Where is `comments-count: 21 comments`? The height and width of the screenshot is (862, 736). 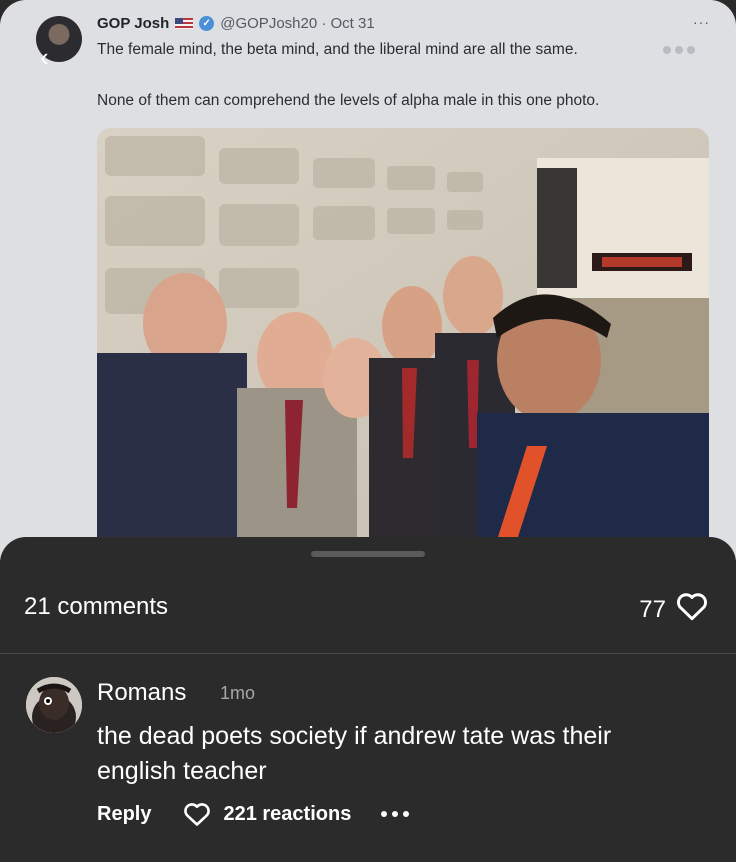 comments-count: 21 comments is located at coordinates (96, 606).